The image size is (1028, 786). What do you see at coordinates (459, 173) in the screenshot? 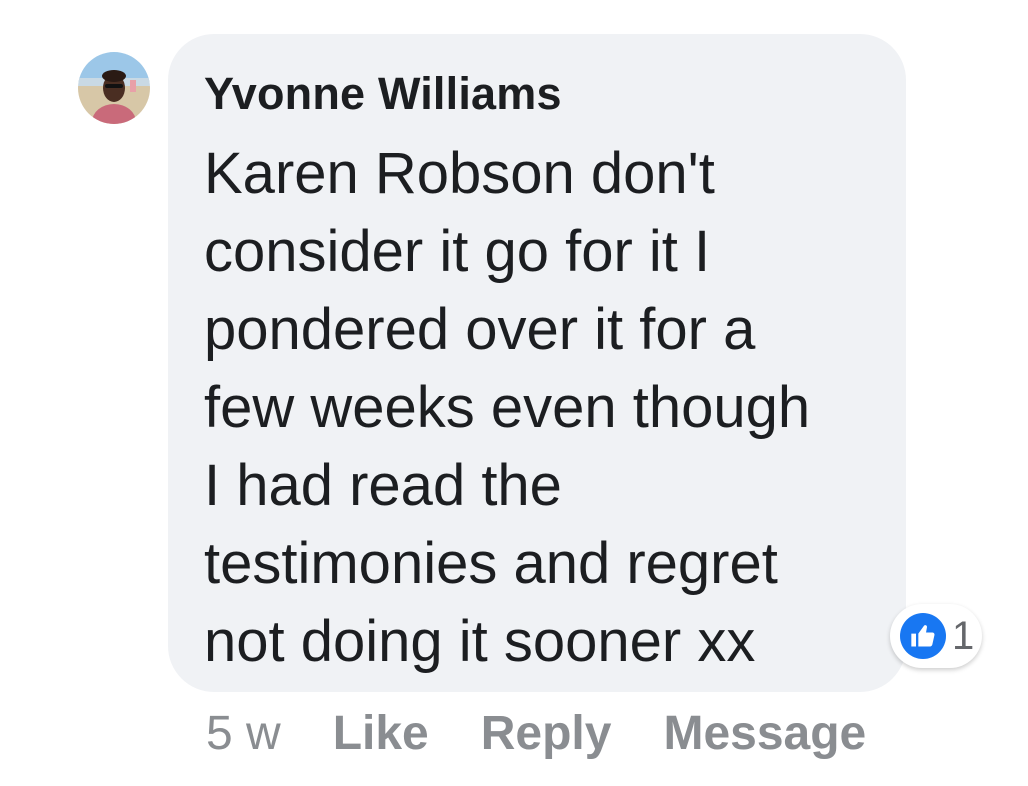
I see `comment-line: Karen Robson don't` at bounding box center [459, 173].